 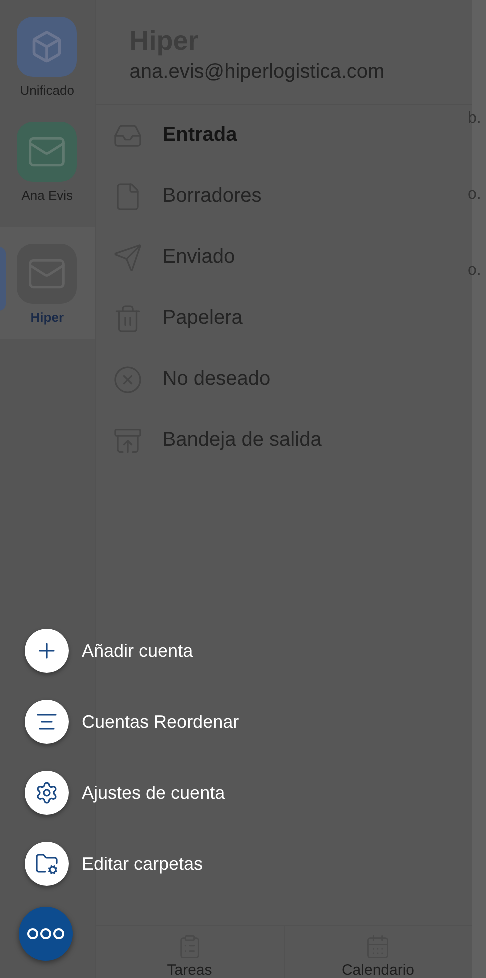 What do you see at coordinates (47, 864) in the screenshot?
I see `folder-gear-icon` at bounding box center [47, 864].